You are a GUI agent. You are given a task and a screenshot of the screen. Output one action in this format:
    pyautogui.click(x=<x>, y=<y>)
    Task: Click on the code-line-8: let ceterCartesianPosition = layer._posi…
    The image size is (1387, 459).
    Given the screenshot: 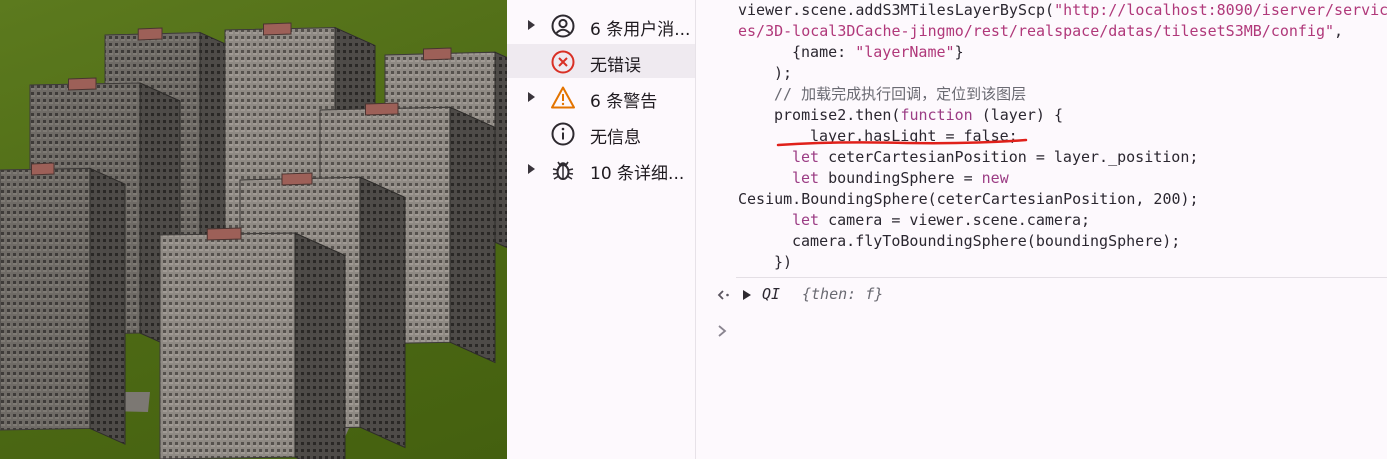 What is the action you would take?
    pyautogui.click(x=995, y=157)
    